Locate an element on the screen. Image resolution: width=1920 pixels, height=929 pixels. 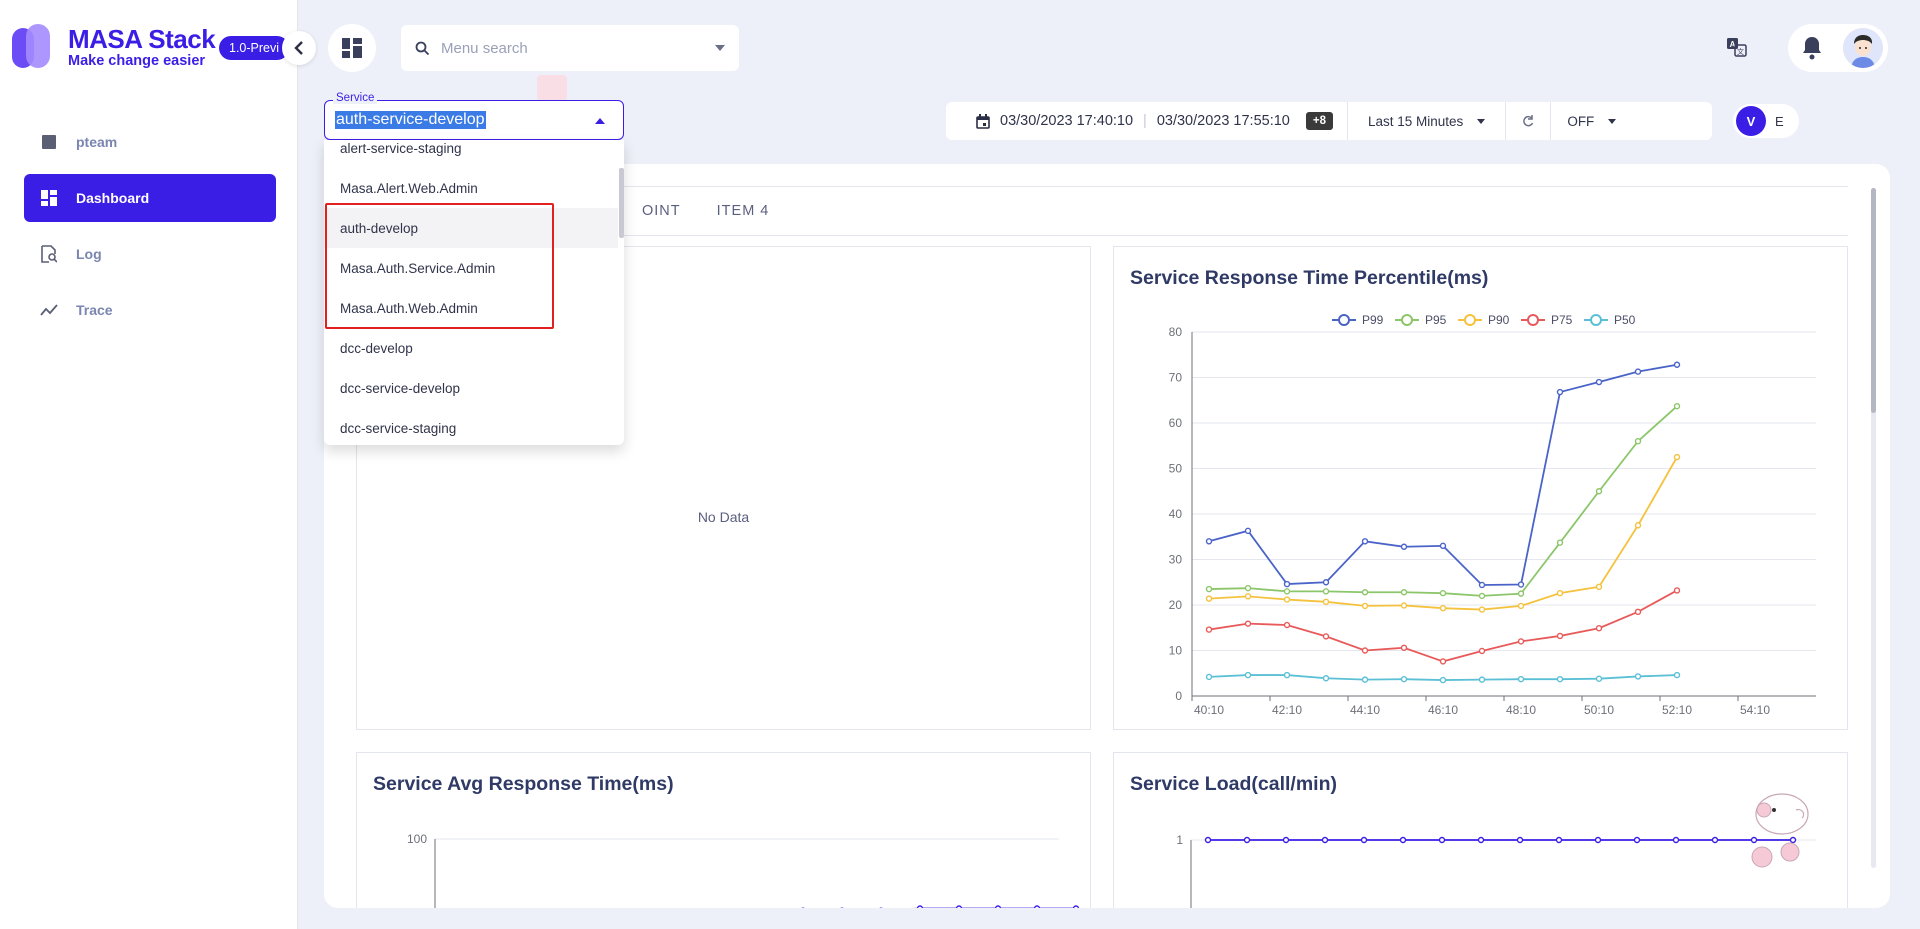
timezone-badge: +8 is located at coordinates (1319, 121).